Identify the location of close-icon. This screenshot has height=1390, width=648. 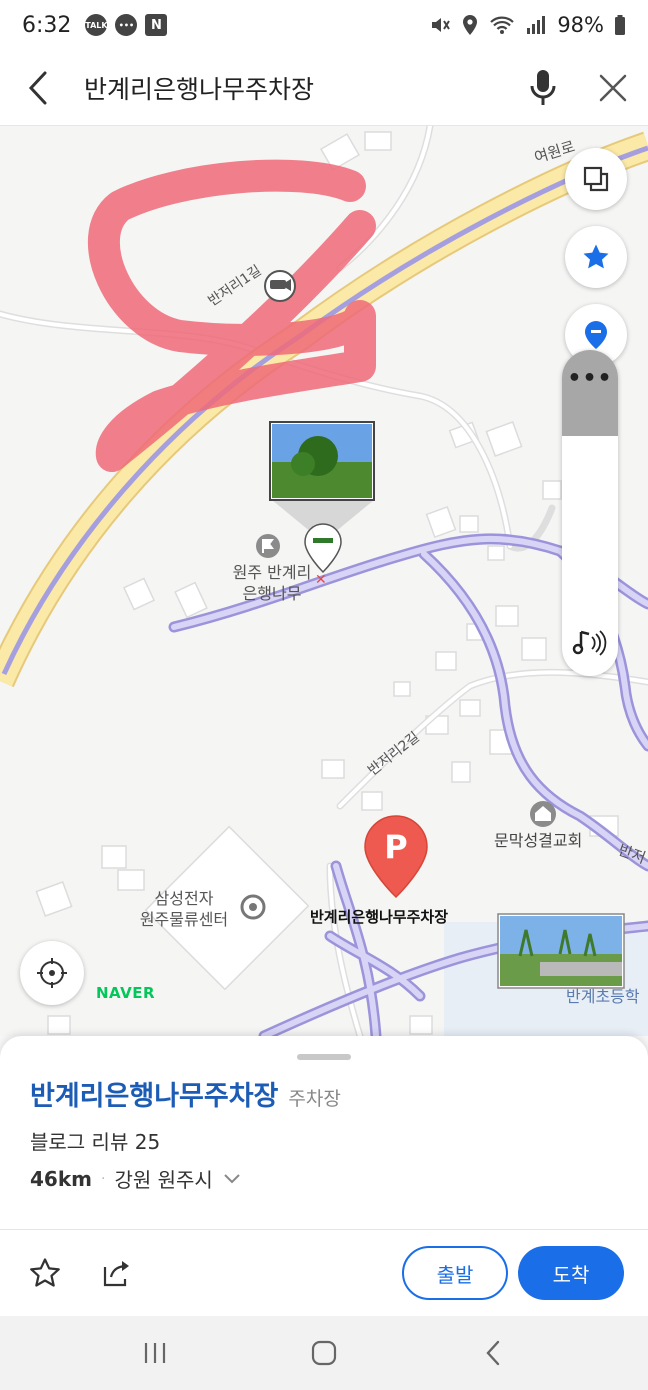
(613, 87).